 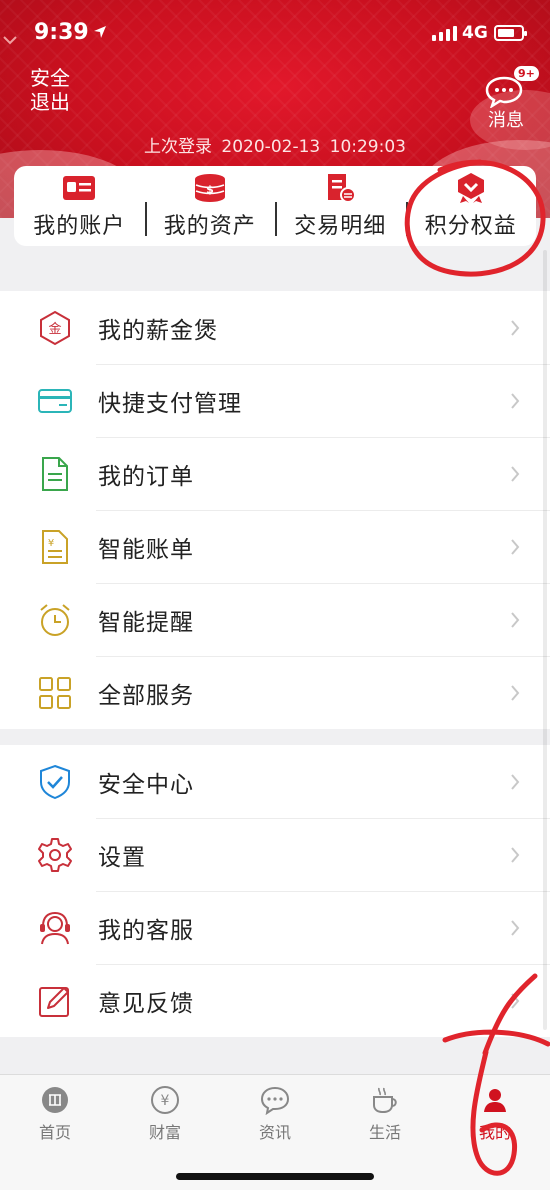 What do you see at coordinates (55, 401) in the screenshot?
I see `card-icon` at bounding box center [55, 401].